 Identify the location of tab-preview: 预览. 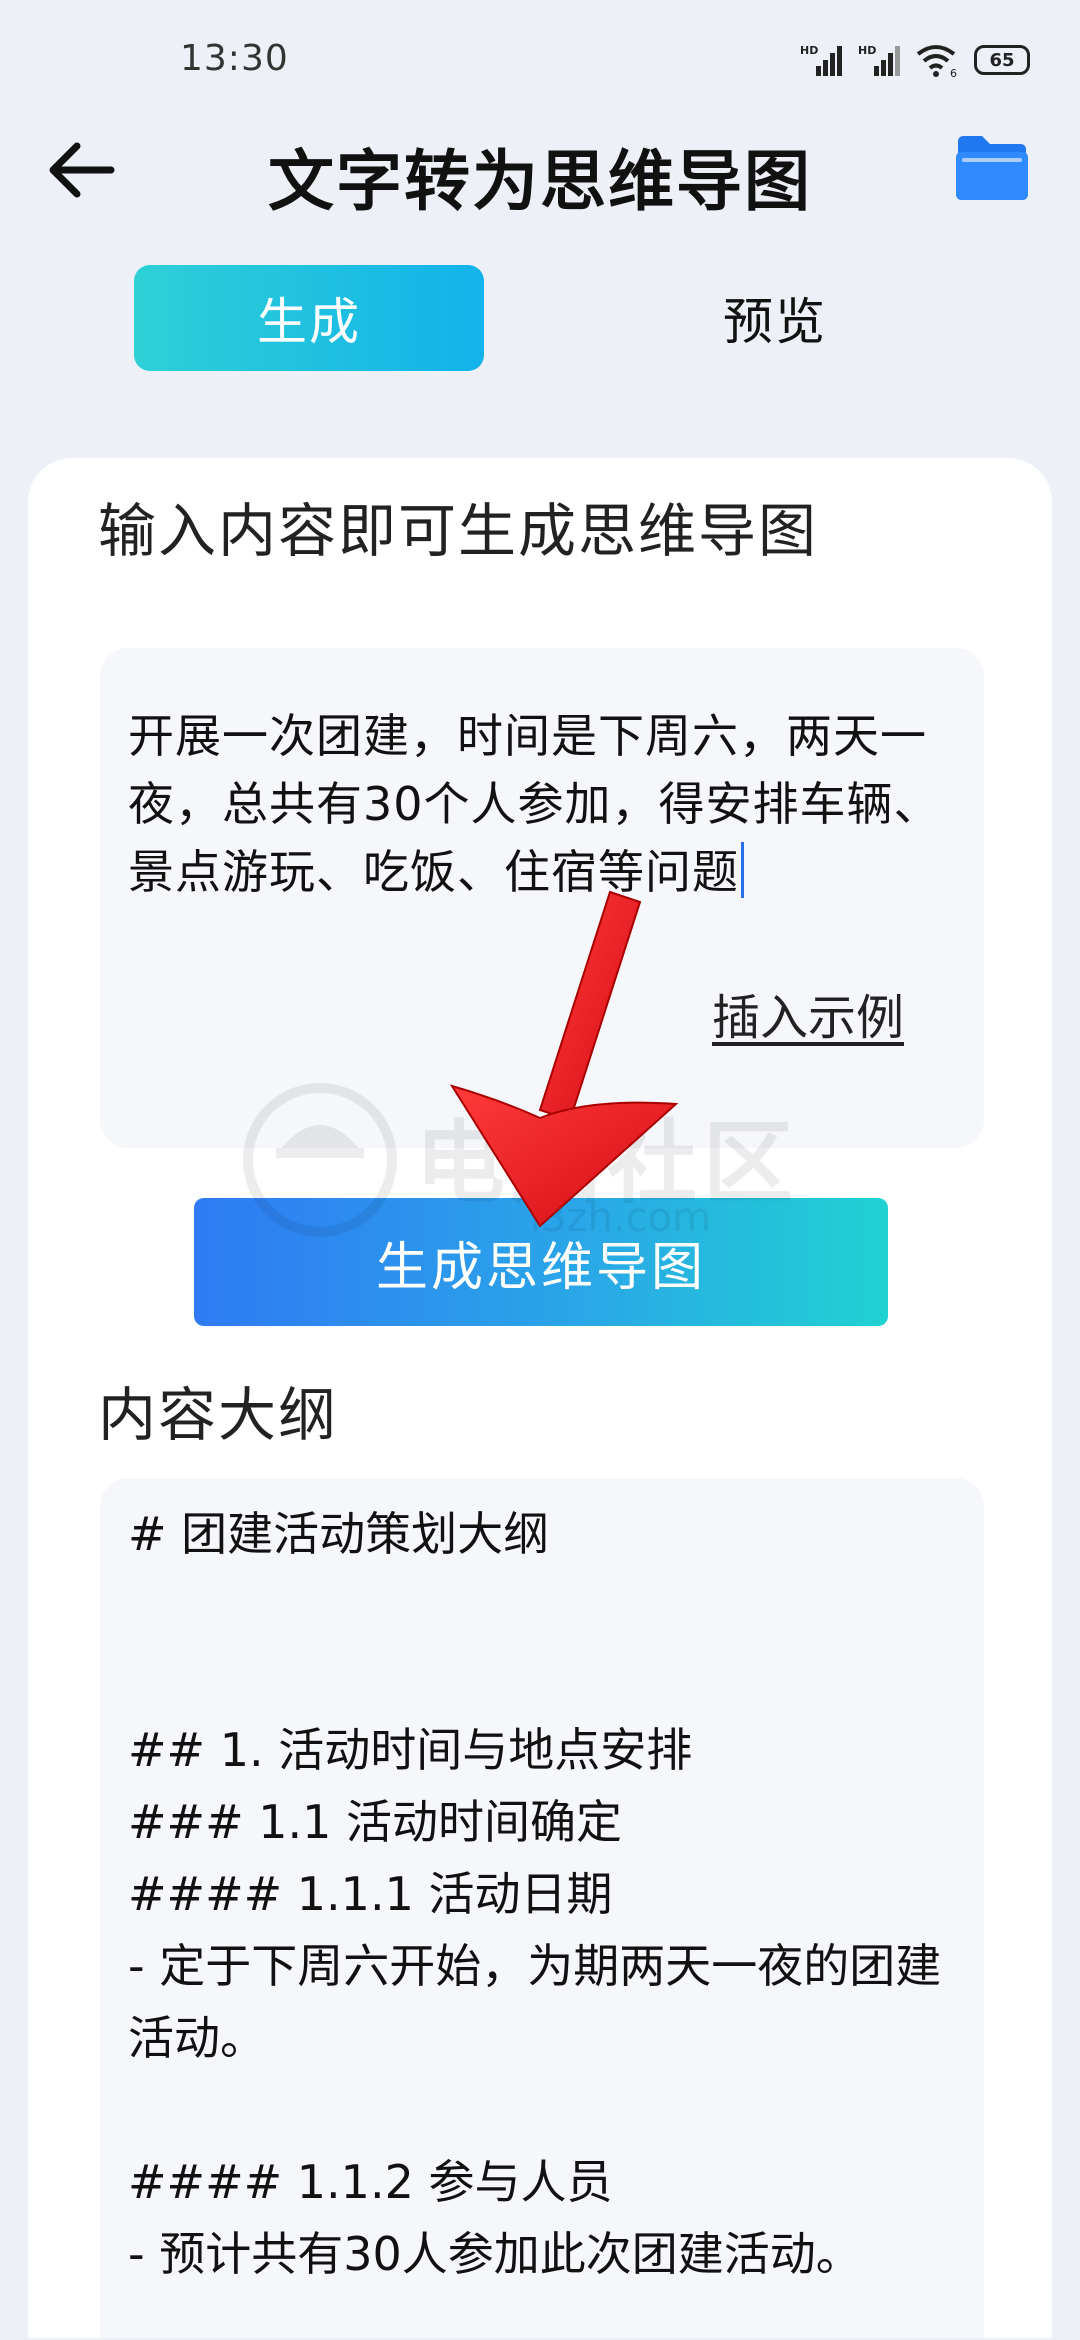
(775, 318).